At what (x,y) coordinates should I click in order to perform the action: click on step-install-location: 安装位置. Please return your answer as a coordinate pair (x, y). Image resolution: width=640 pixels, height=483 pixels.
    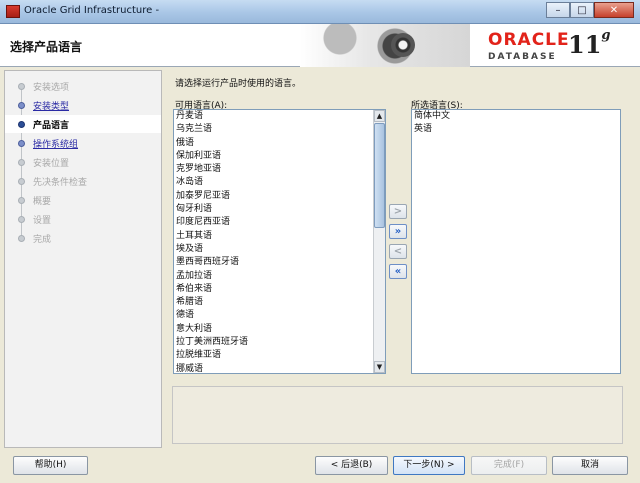
    Looking at the image, I should click on (83, 162).